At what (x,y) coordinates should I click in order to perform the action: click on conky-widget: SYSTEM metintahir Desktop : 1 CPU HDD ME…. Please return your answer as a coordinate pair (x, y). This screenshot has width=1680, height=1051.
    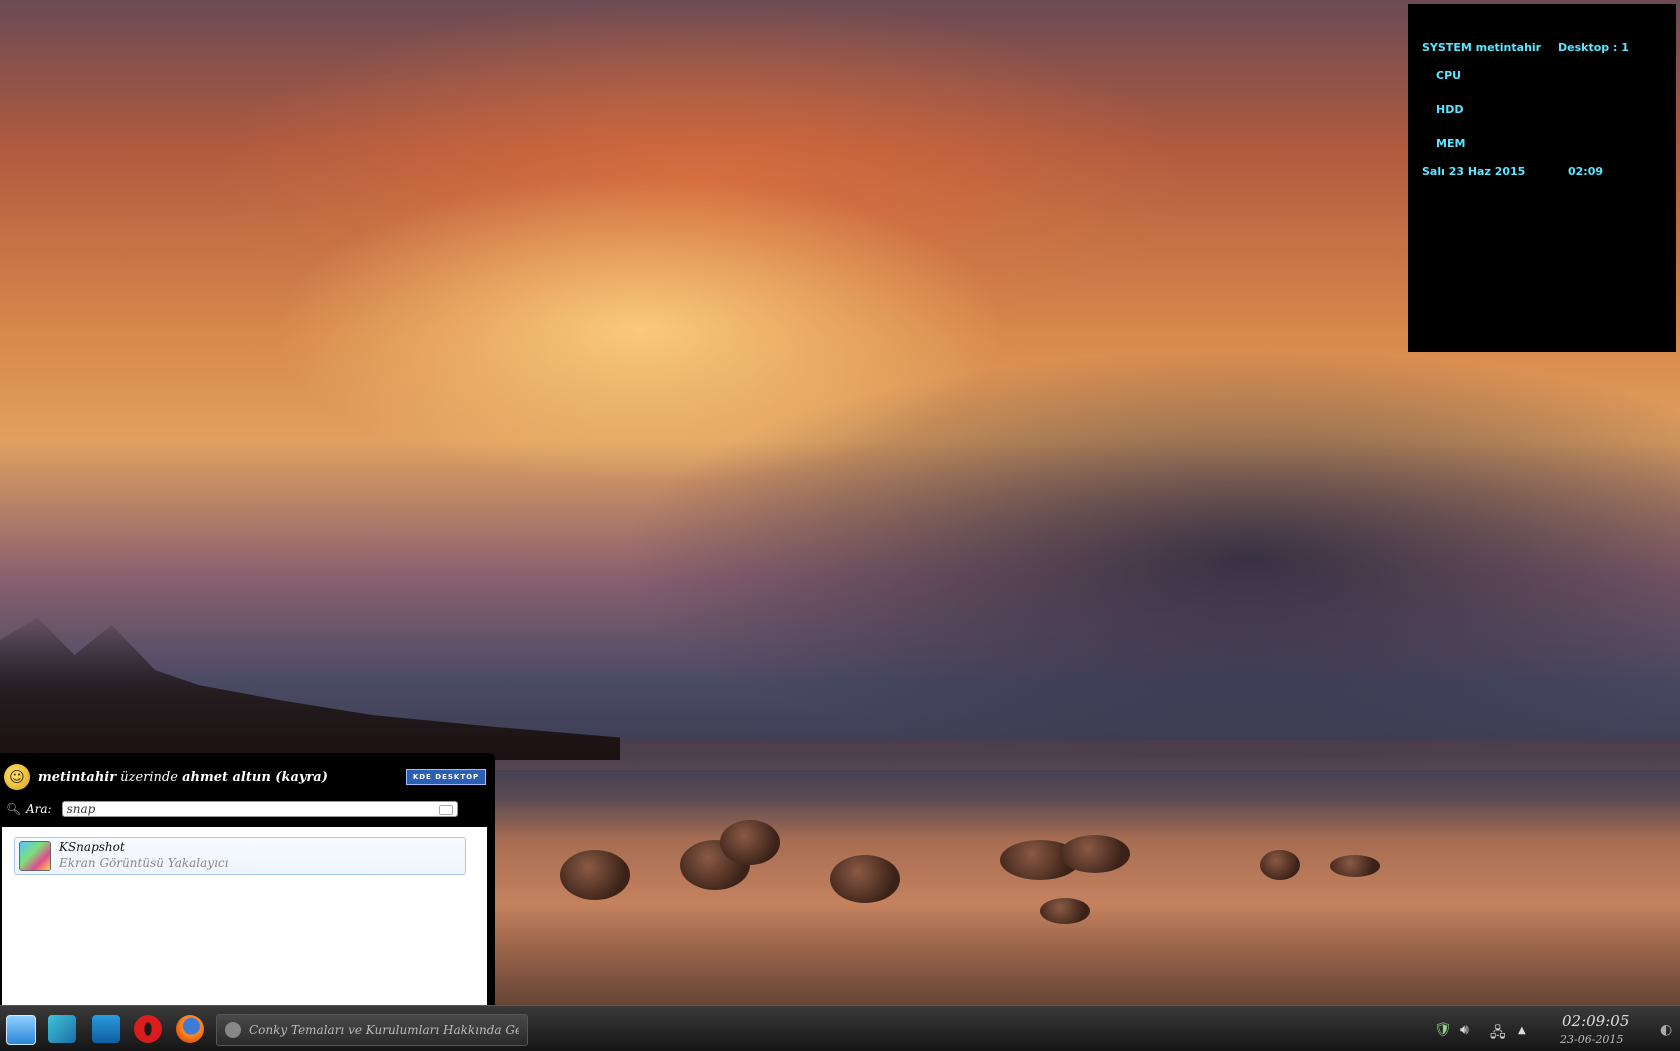
    Looking at the image, I should click on (1542, 178).